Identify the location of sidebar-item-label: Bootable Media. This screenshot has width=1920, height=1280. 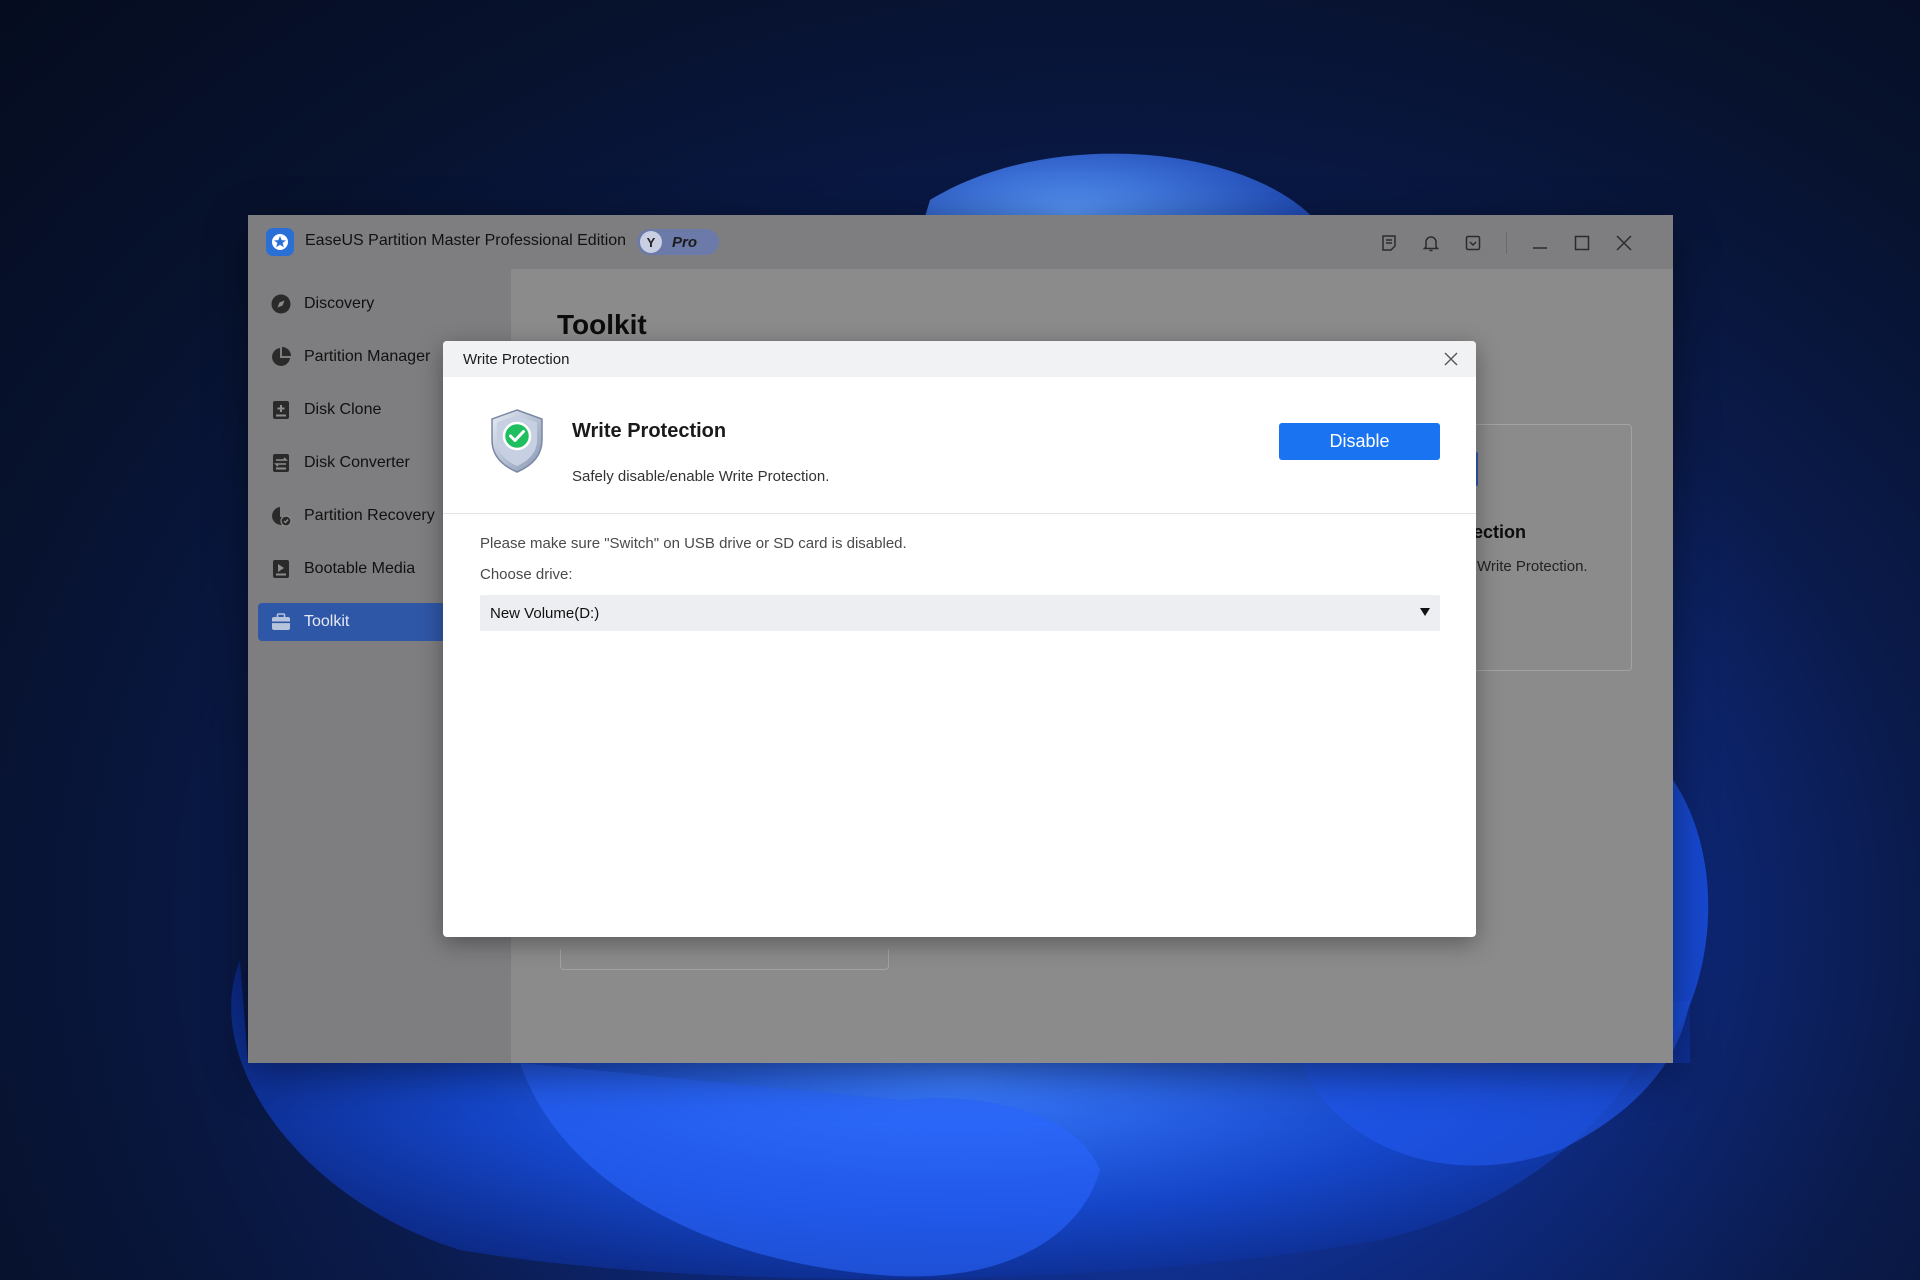
(360, 568).